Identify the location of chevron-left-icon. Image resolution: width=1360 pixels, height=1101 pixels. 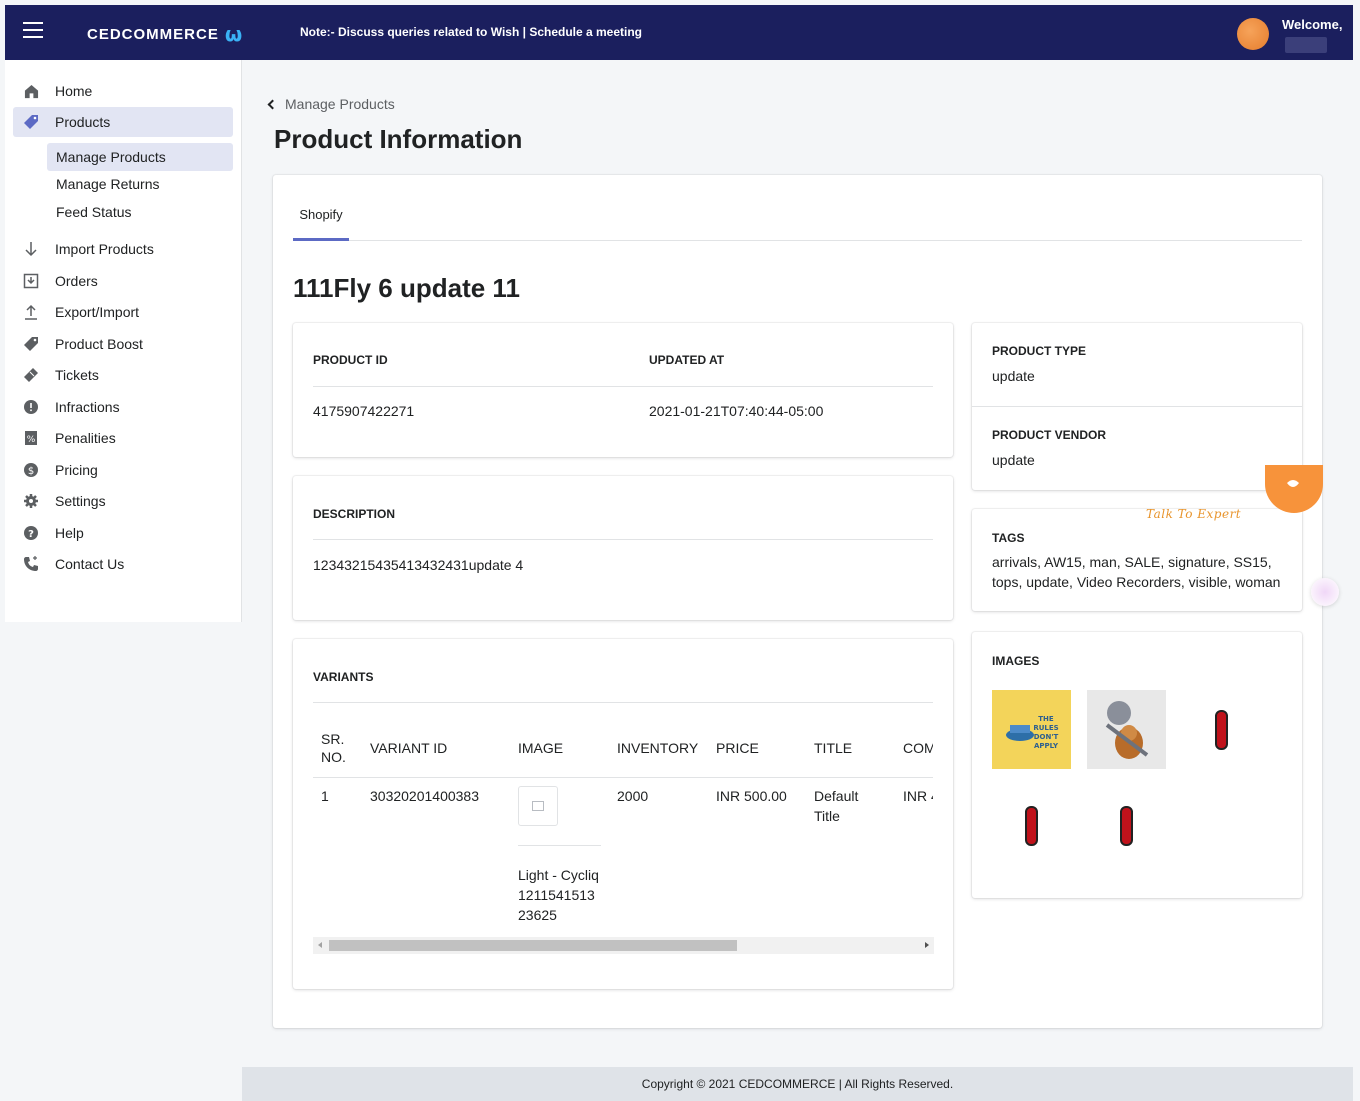
(272, 104).